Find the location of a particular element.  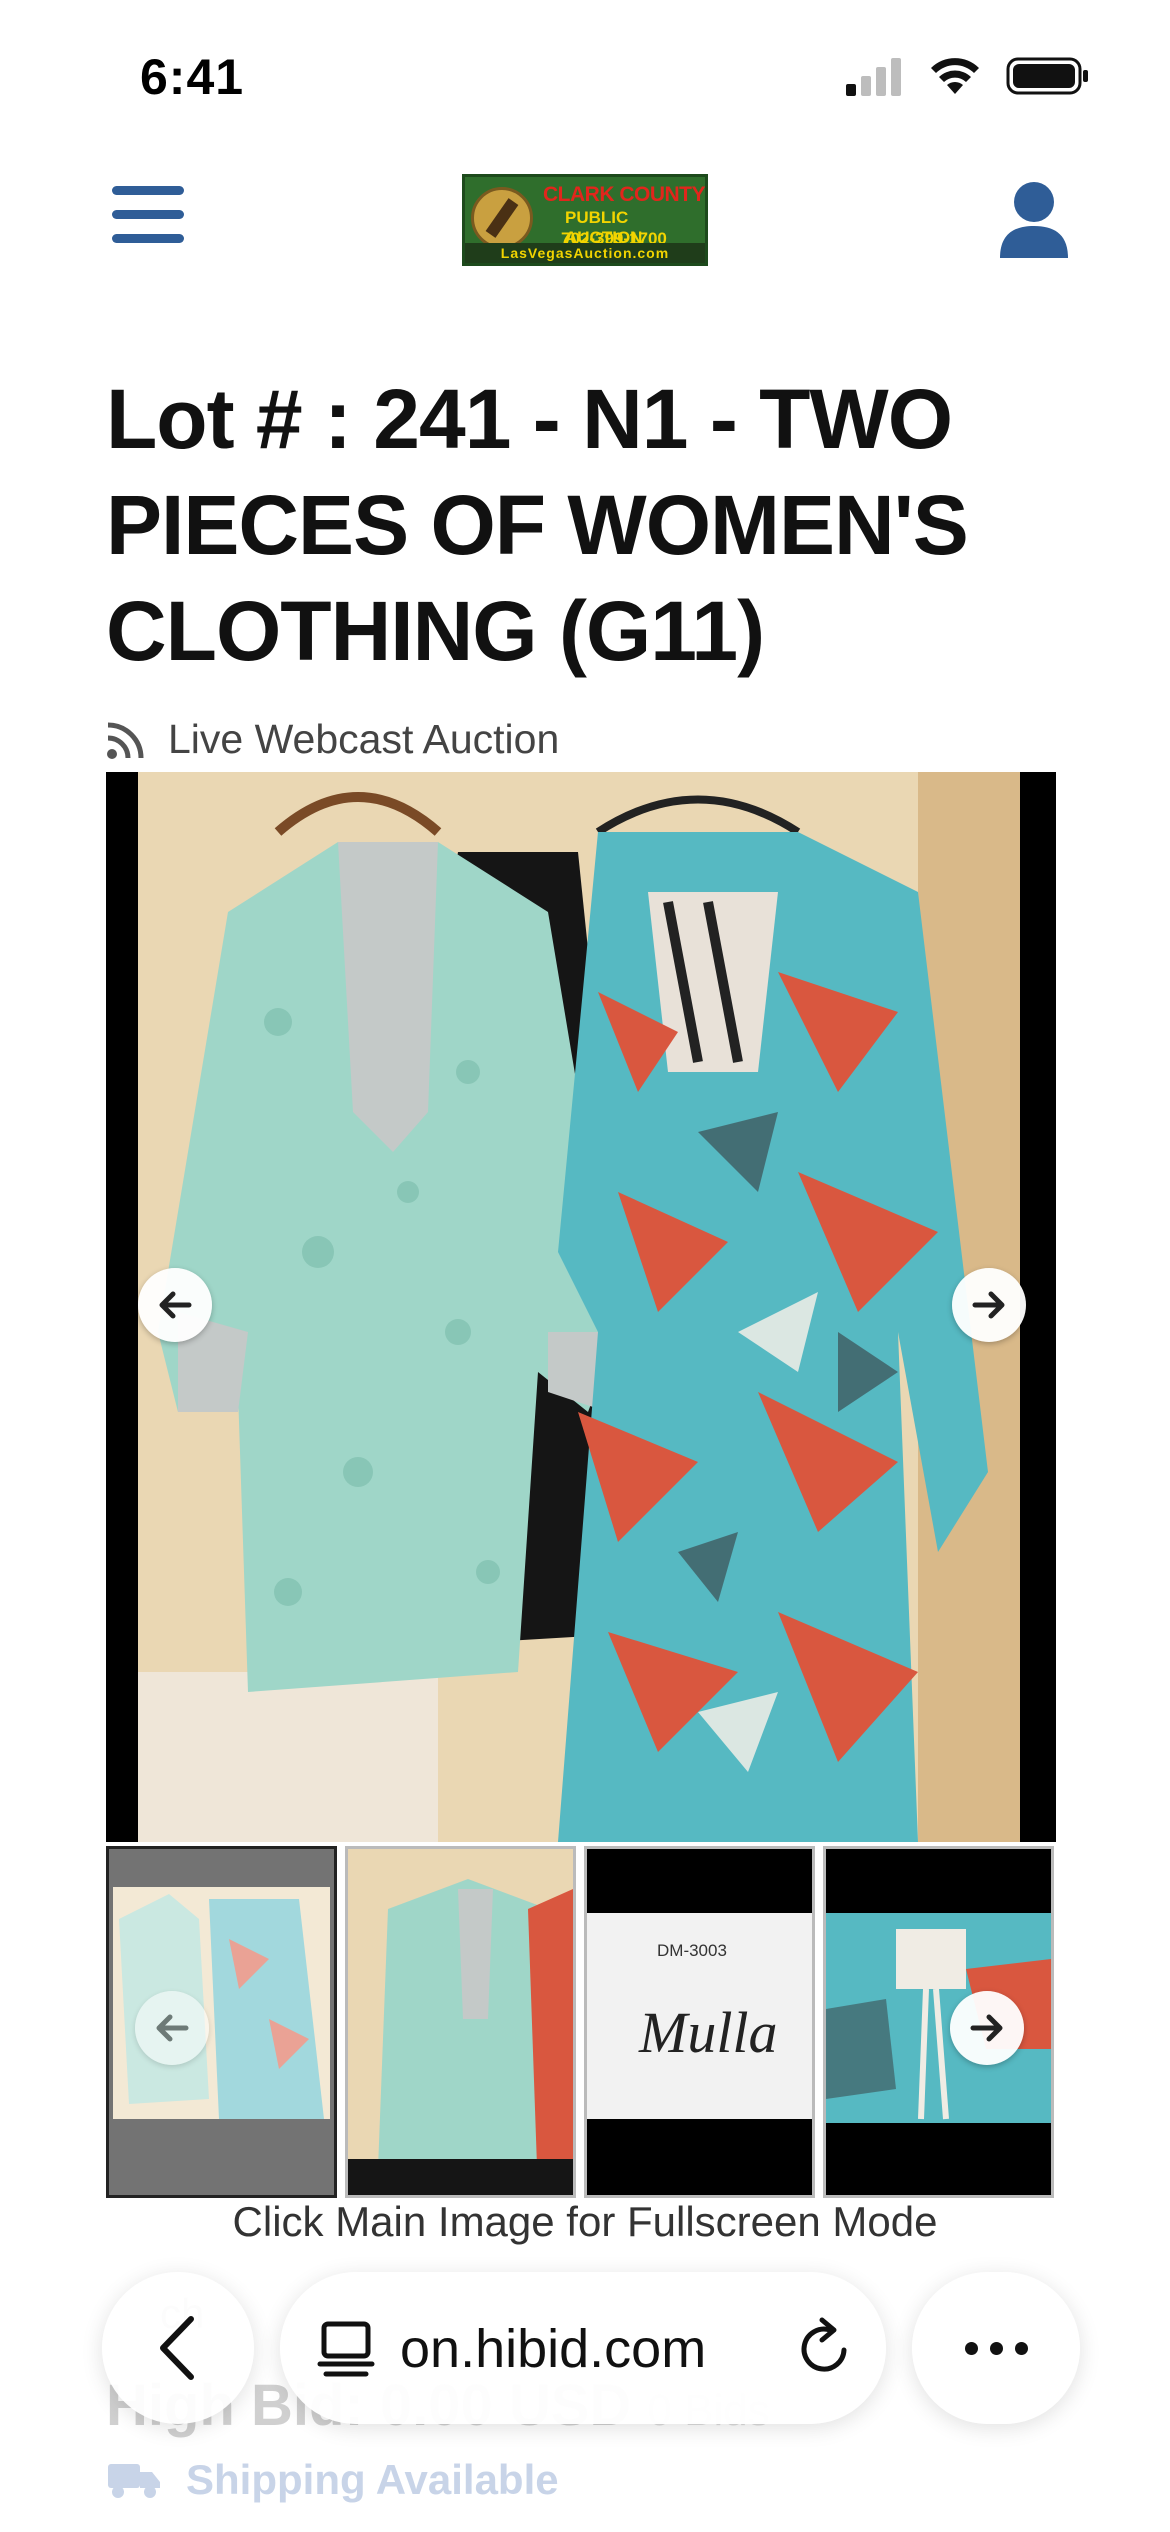

next-image-arrow-icon is located at coordinates (989, 1305).